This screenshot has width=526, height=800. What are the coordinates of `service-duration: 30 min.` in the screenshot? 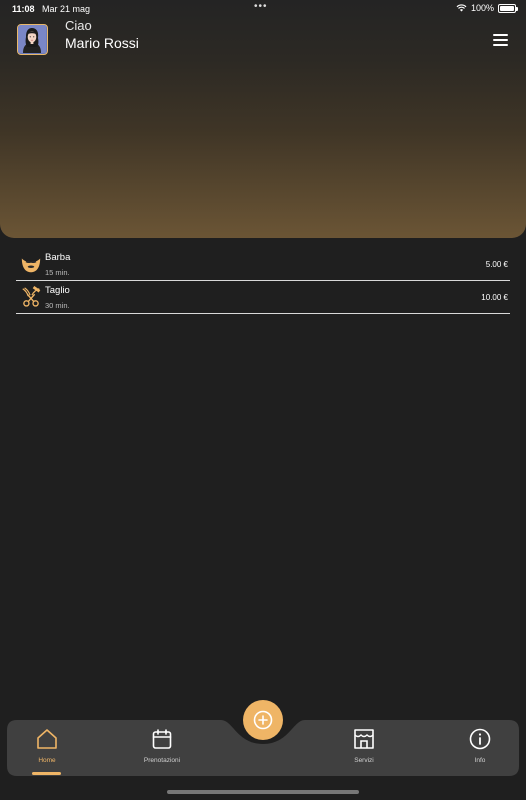 It's located at (57, 305).